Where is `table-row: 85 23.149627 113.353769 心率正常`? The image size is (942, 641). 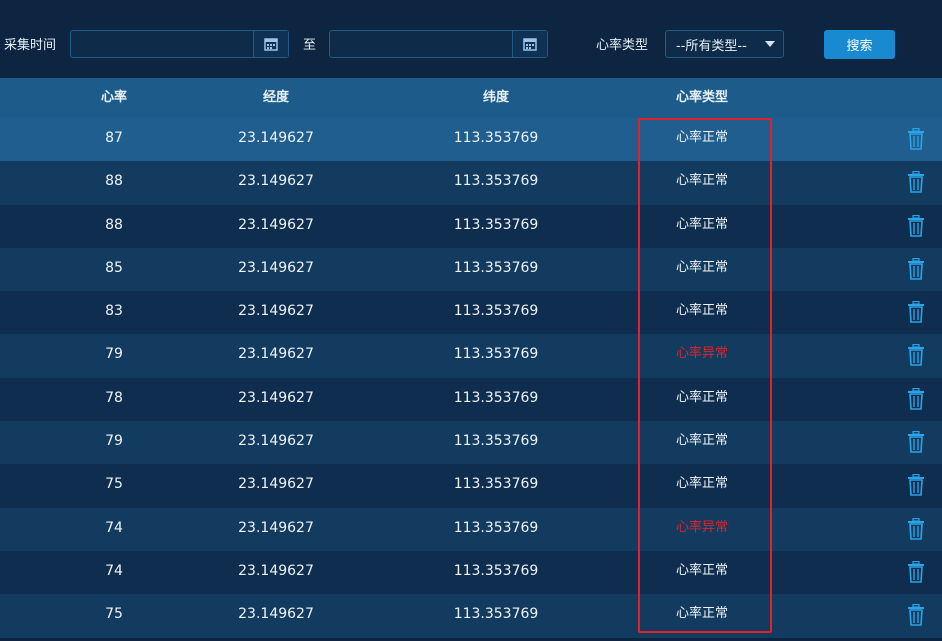
table-row: 85 23.149627 113.353769 心率正常 is located at coordinates (471, 269).